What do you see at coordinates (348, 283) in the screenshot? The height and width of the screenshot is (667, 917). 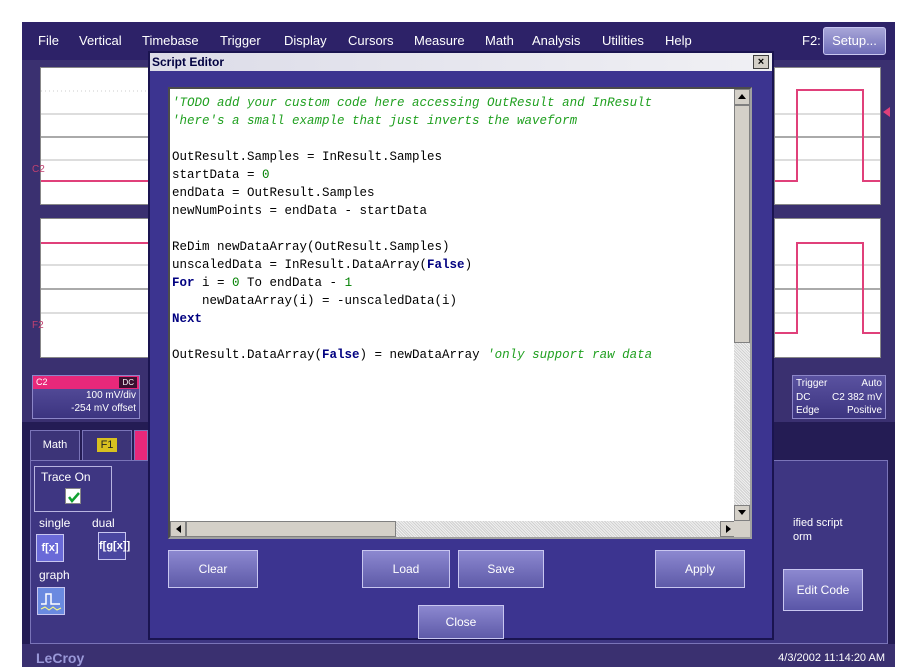 I see `code-token-number: 1` at bounding box center [348, 283].